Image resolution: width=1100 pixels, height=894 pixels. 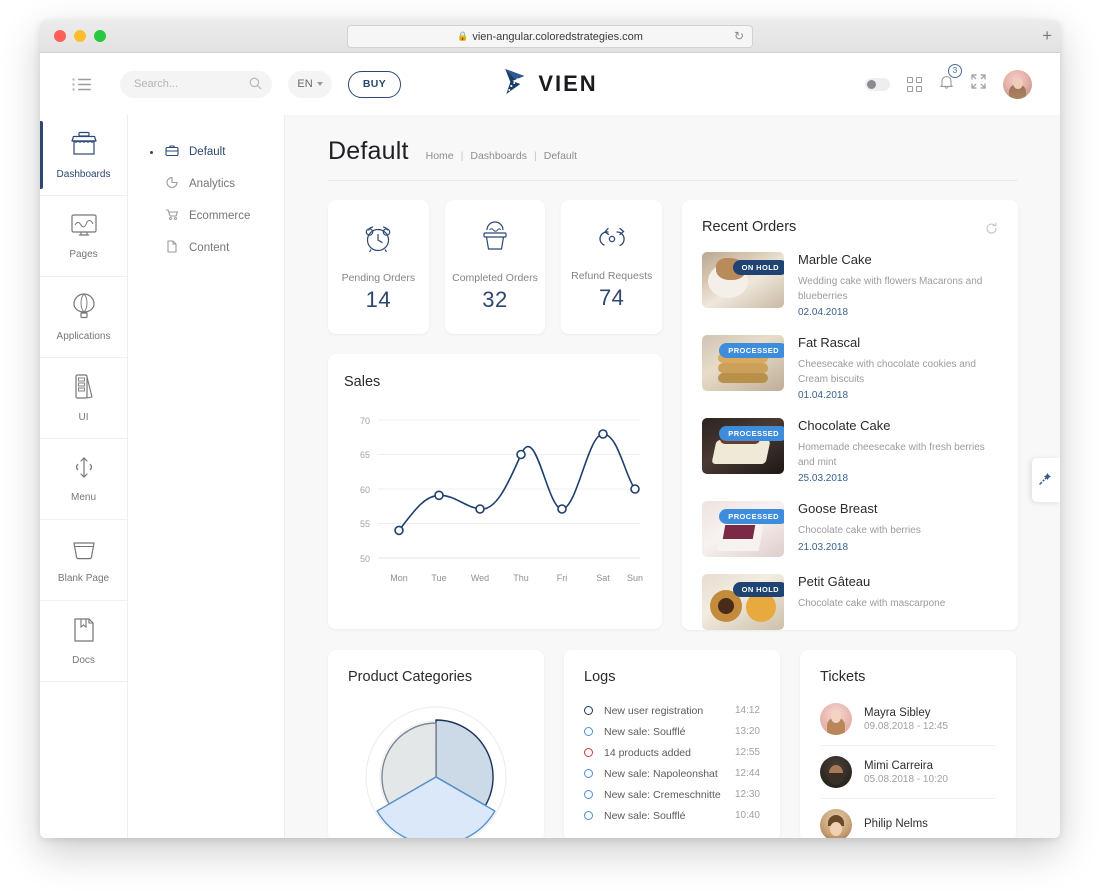 I want to click on ticket-item: Philip Nelms, so click(x=908, y=818).